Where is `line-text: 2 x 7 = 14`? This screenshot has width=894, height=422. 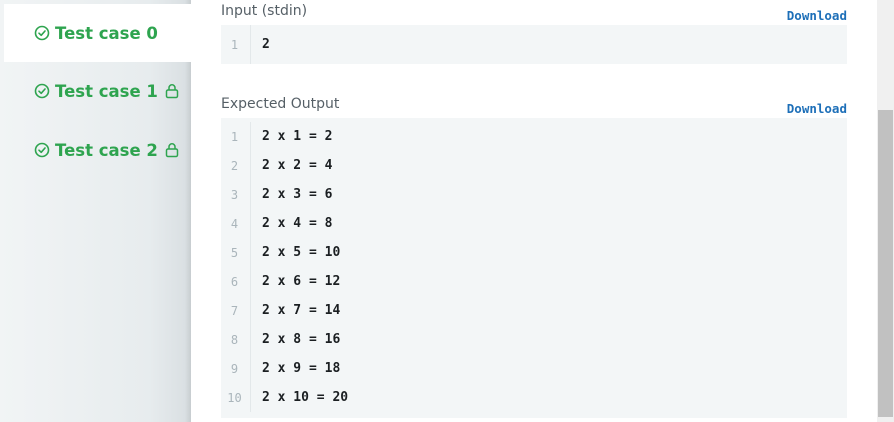 line-text: 2 x 7 = 14 is located at coordinates (301, 310).